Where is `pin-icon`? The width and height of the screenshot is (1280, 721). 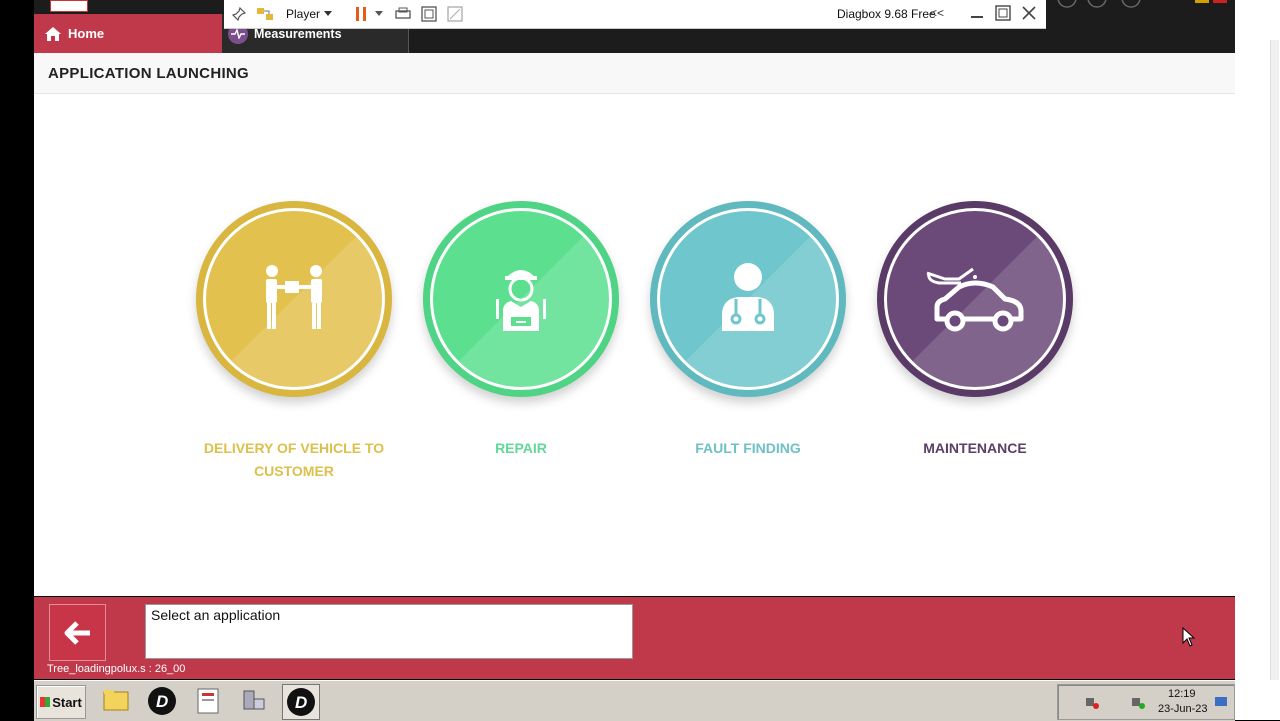
pin-icon is located at coordinates (239, 14).